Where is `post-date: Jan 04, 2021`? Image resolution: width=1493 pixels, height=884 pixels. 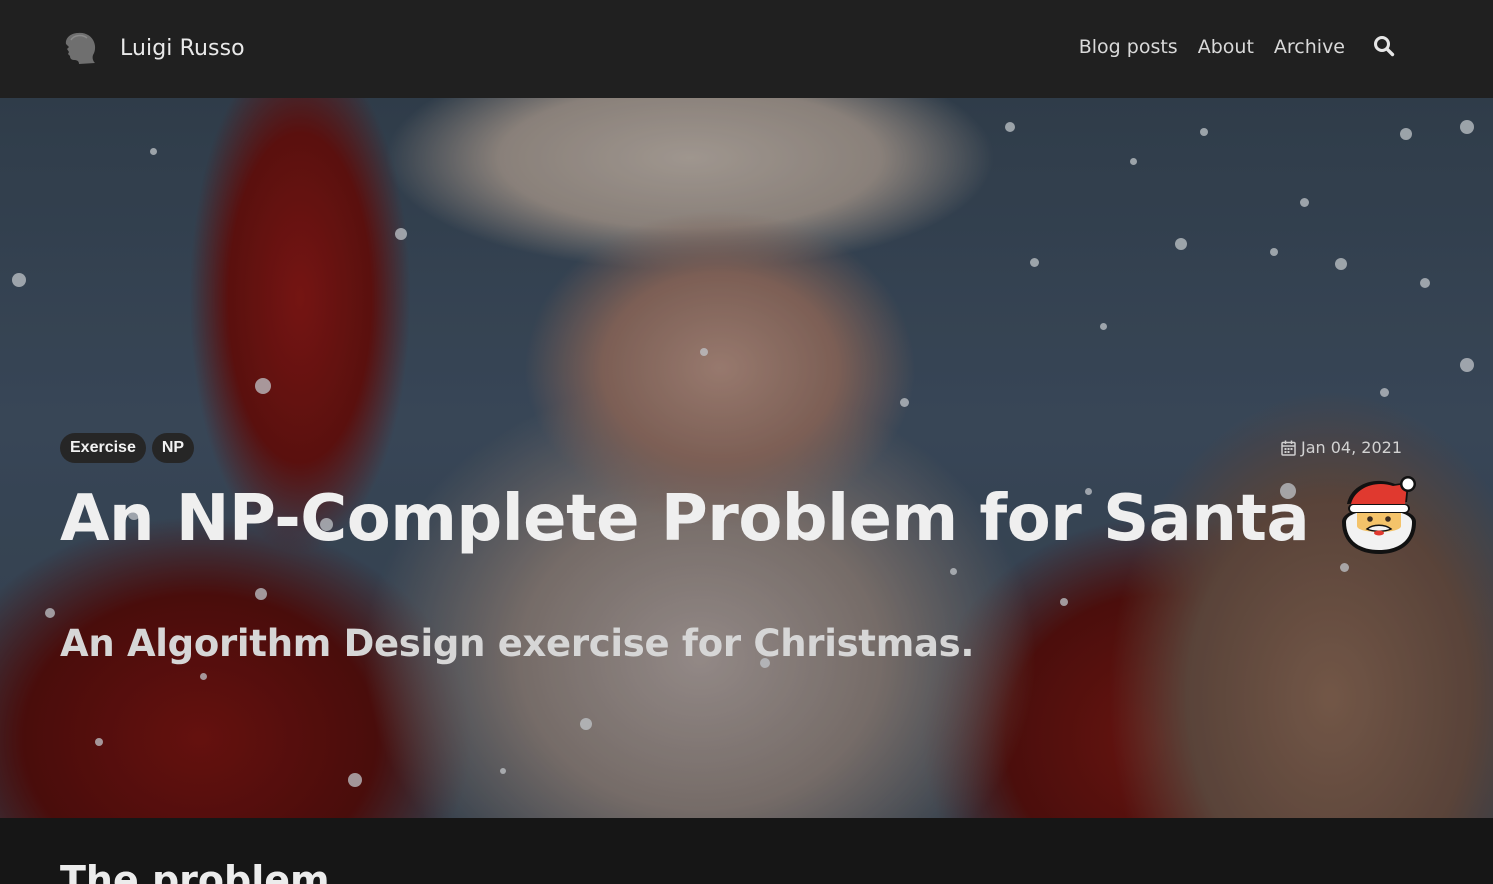
post-date: Jan 04, 2021 is located at coordinates (1341, 447).